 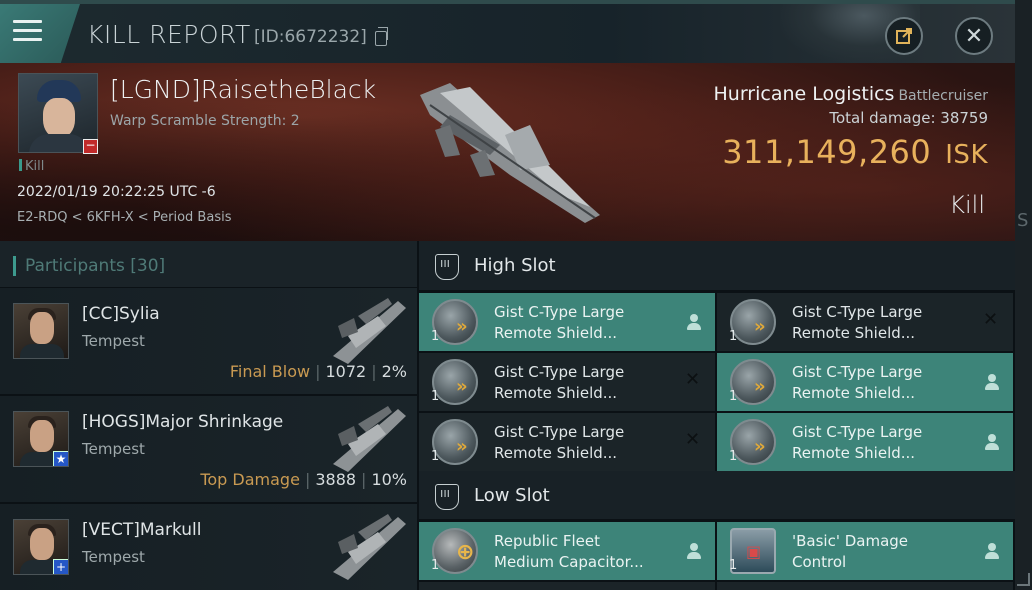 What do you see at coordinates (243, 89) in the screenshot?
I see `victim-name: [LGND]RaisetheBlack` at bounding box center [243, 89].